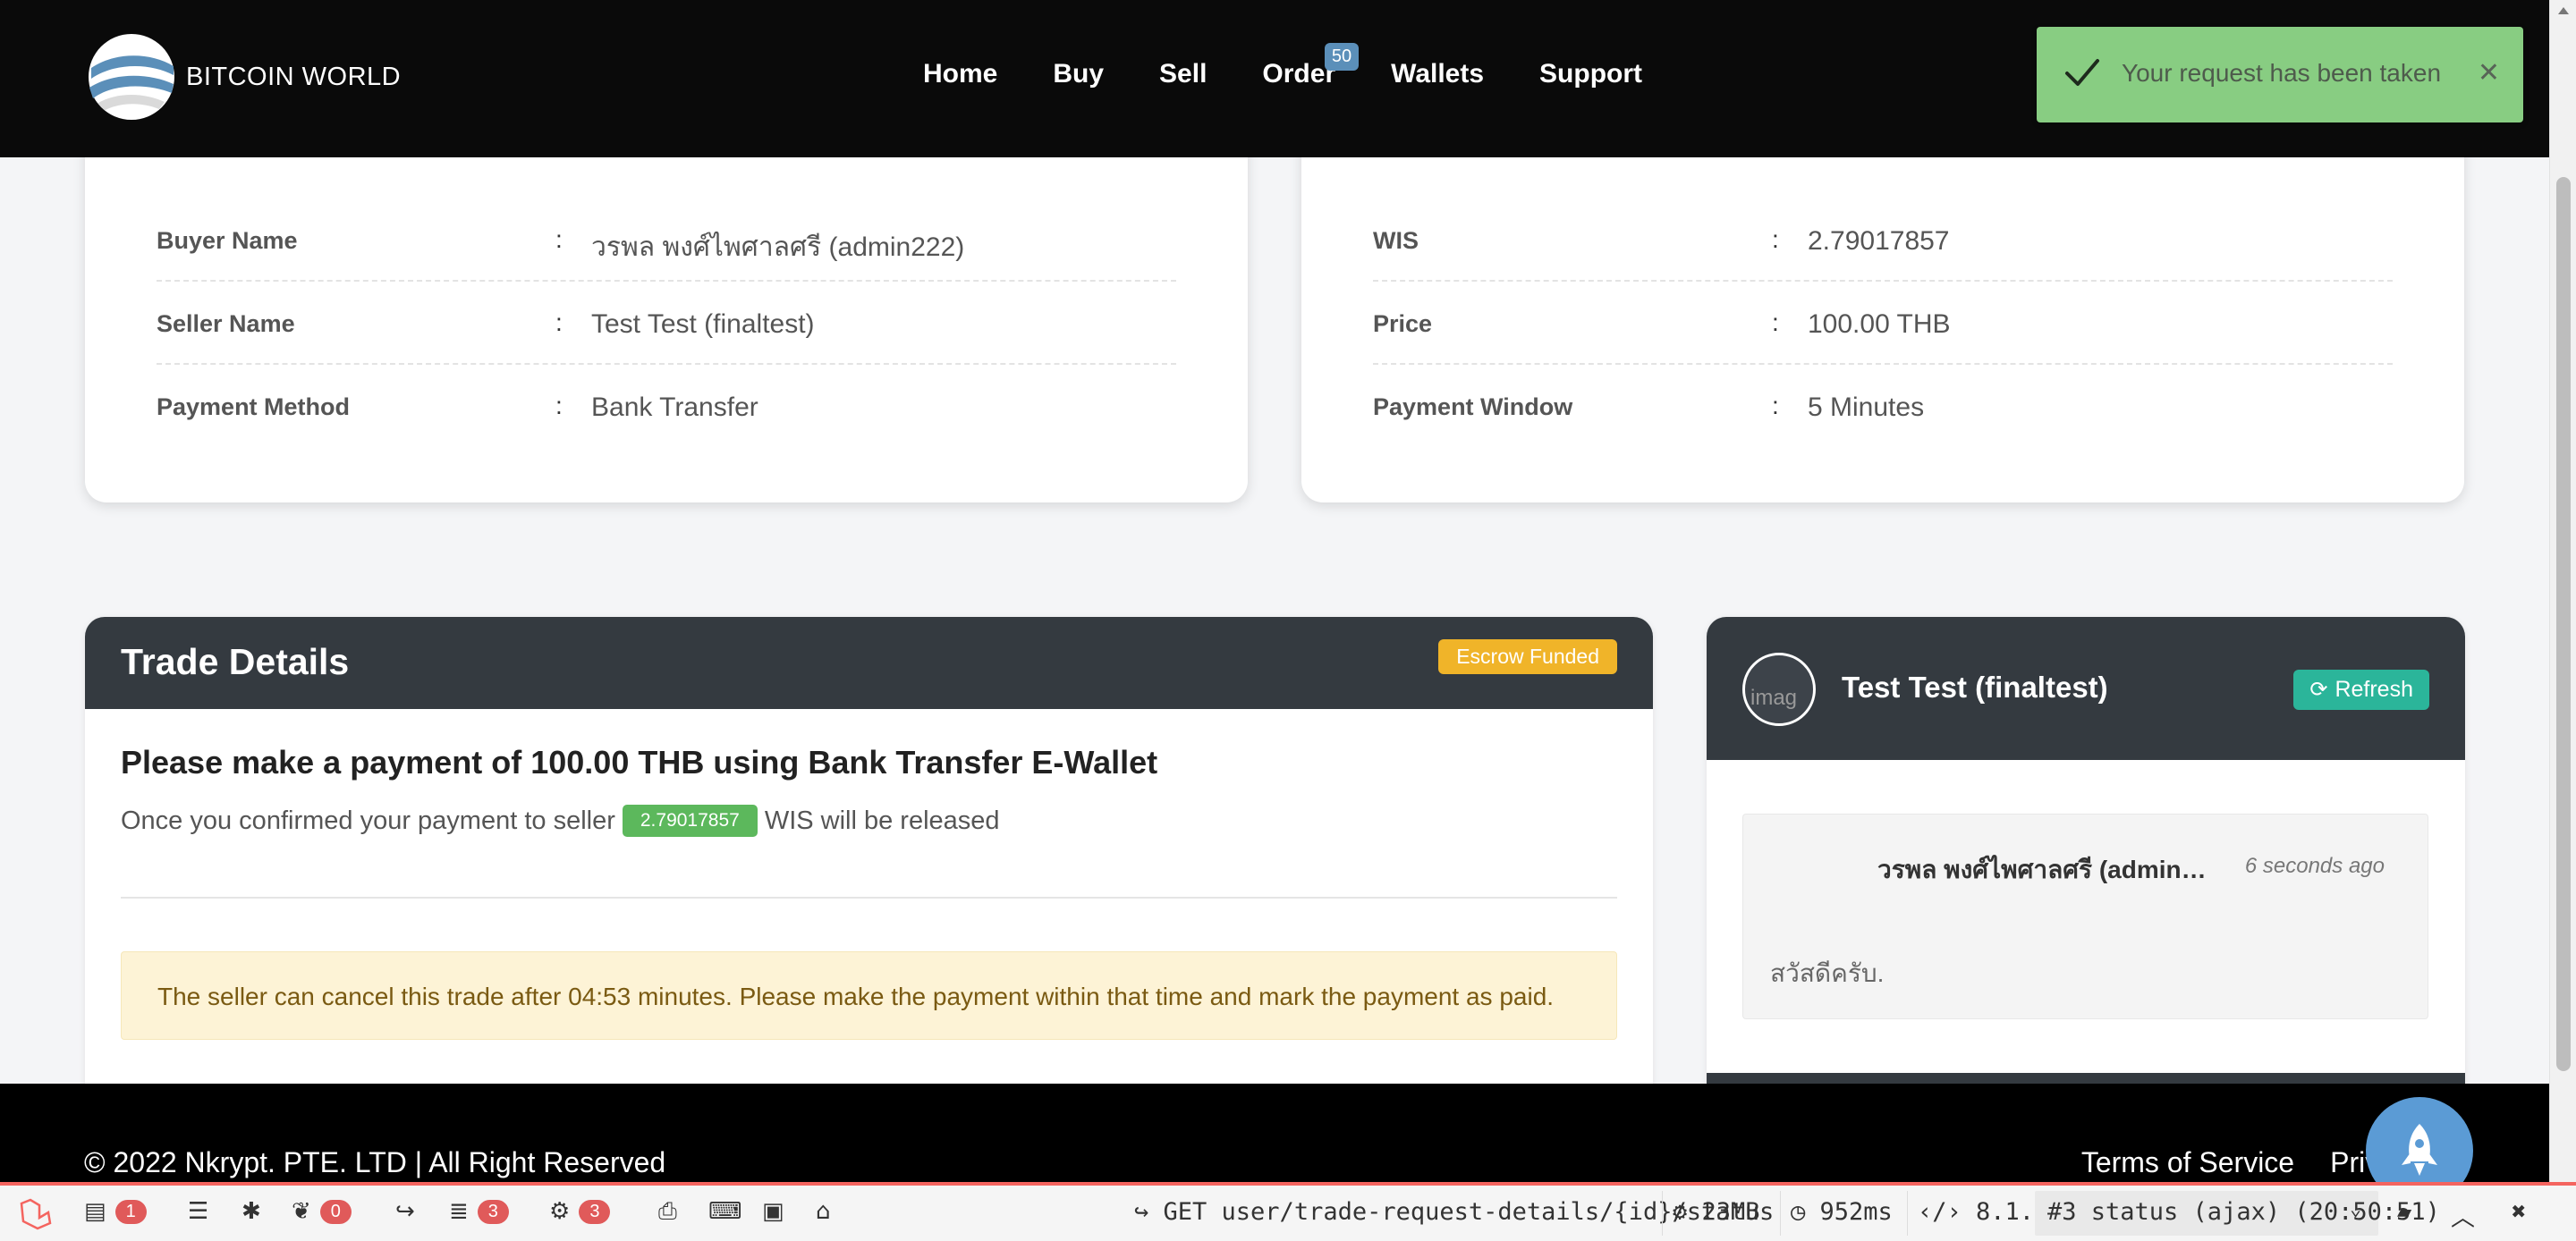  What do you see at coordinates (1866, 407) in the screenshot?
I see `payment-window-value: 5 Minutes` at bounding box center [1866, 407].